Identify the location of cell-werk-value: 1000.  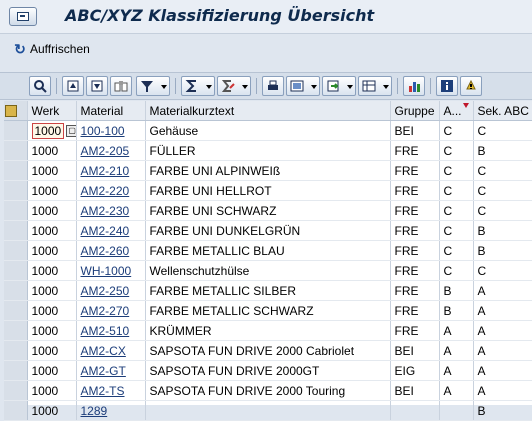
(48, 130).